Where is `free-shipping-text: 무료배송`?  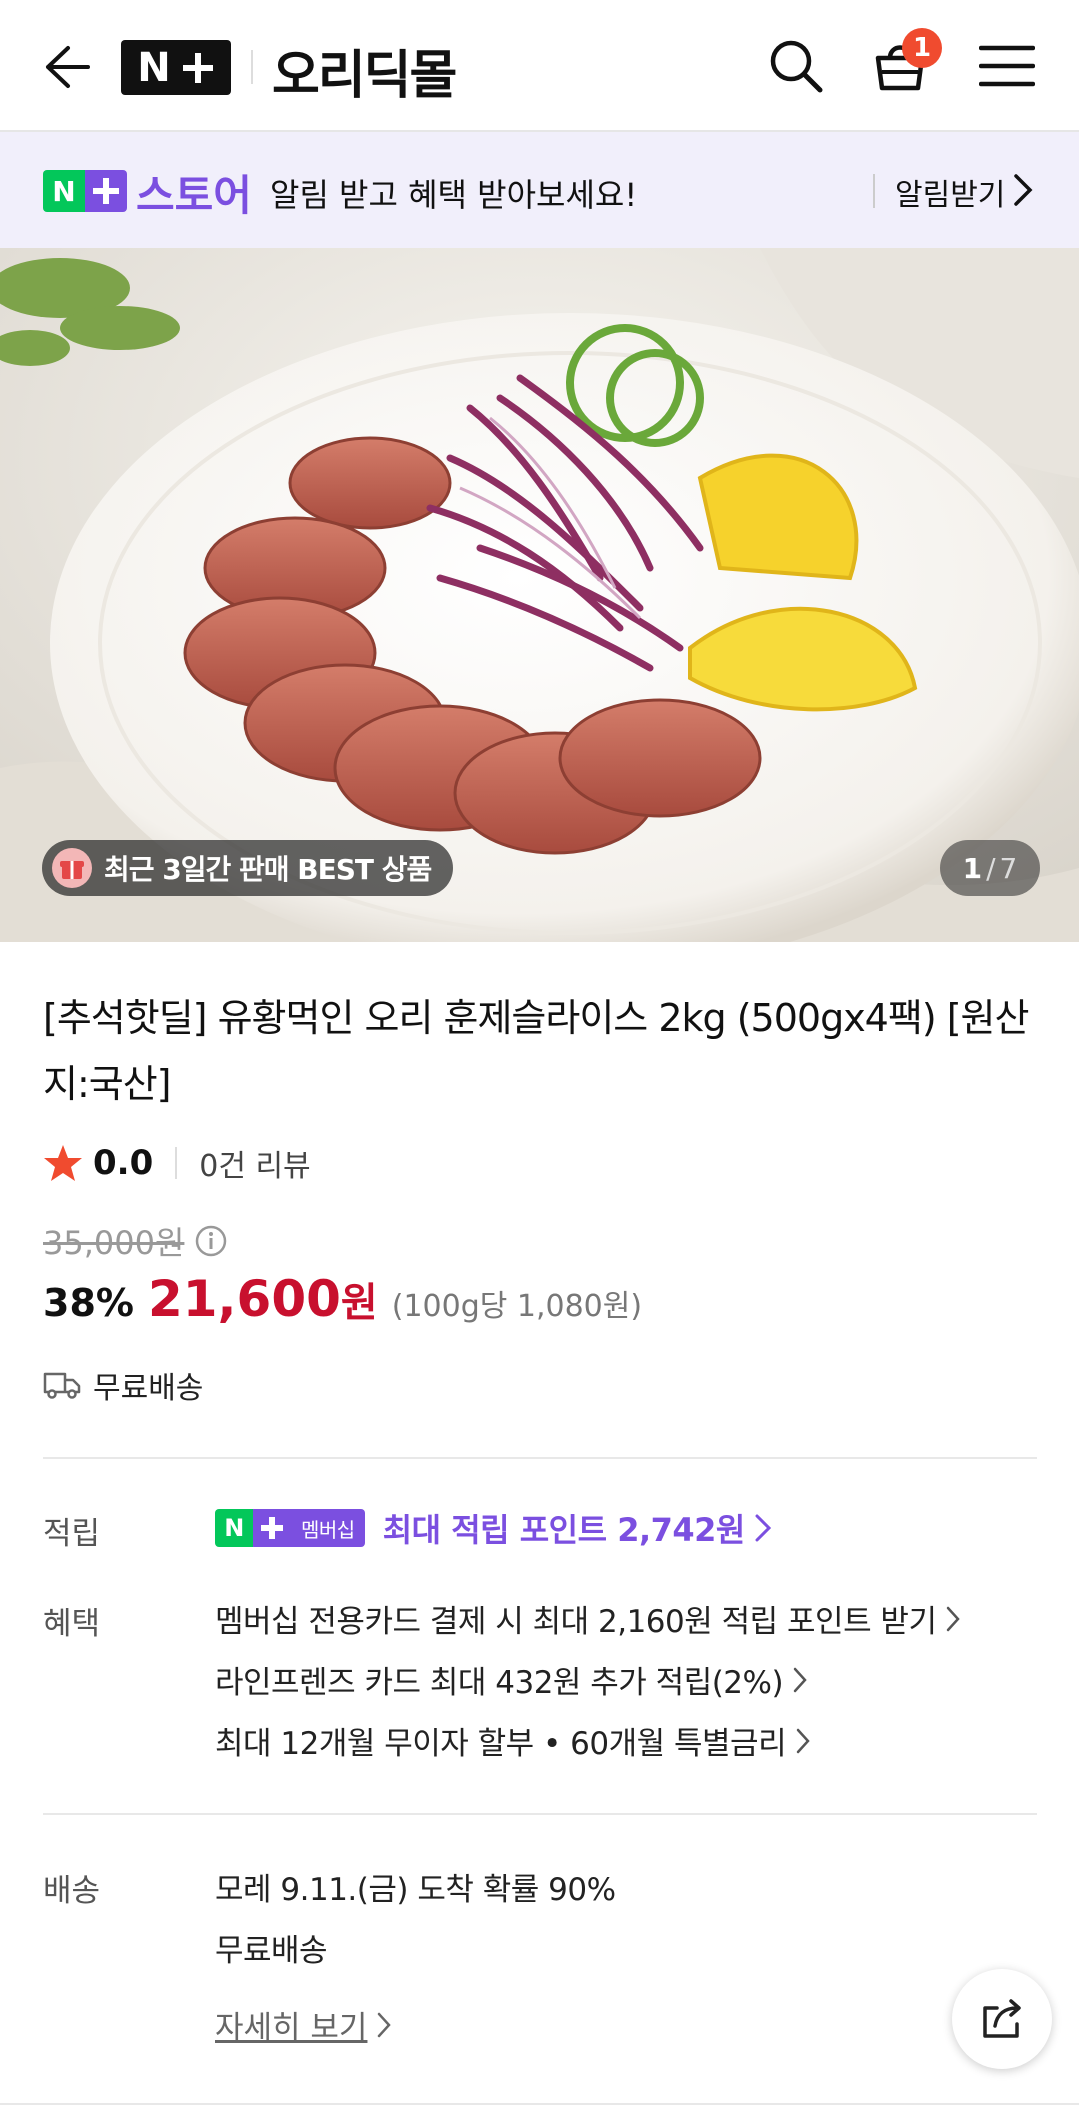 free-shipping-text: 무료배송 is located at coordinates (148, 1388).